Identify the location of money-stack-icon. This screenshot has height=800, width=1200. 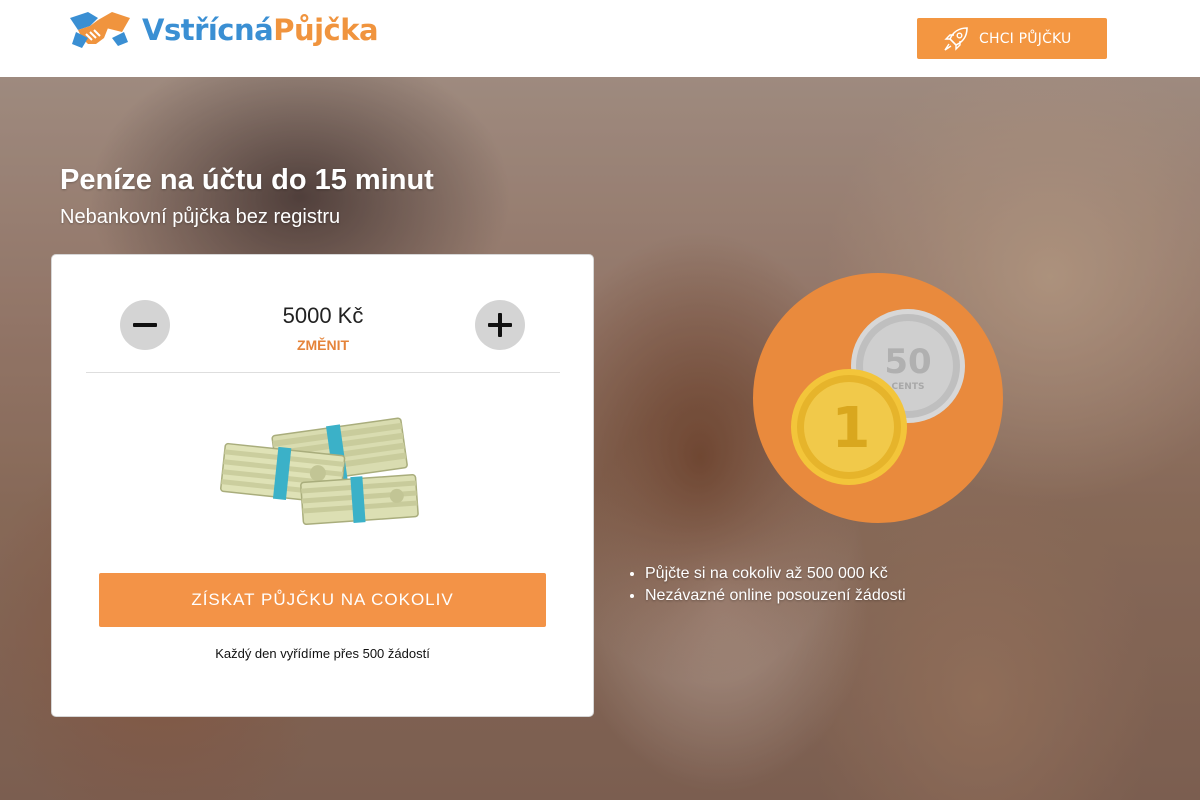
(319, 471).